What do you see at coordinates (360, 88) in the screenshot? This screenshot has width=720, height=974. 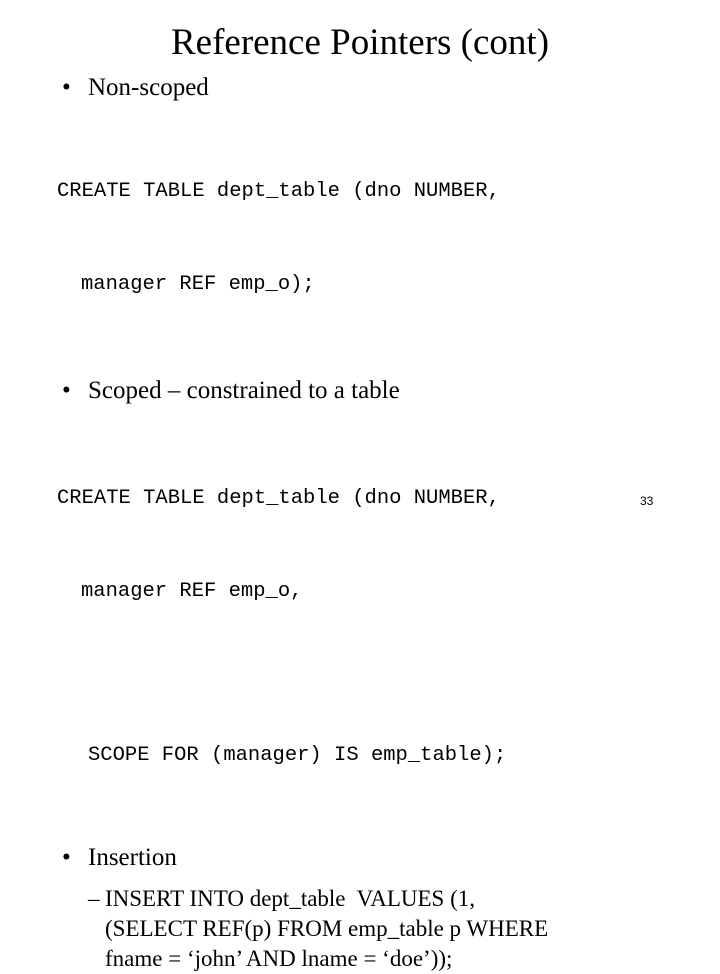 I see `bullet-non-scoped: • Non-scoped` at bounding box center [360, 88].